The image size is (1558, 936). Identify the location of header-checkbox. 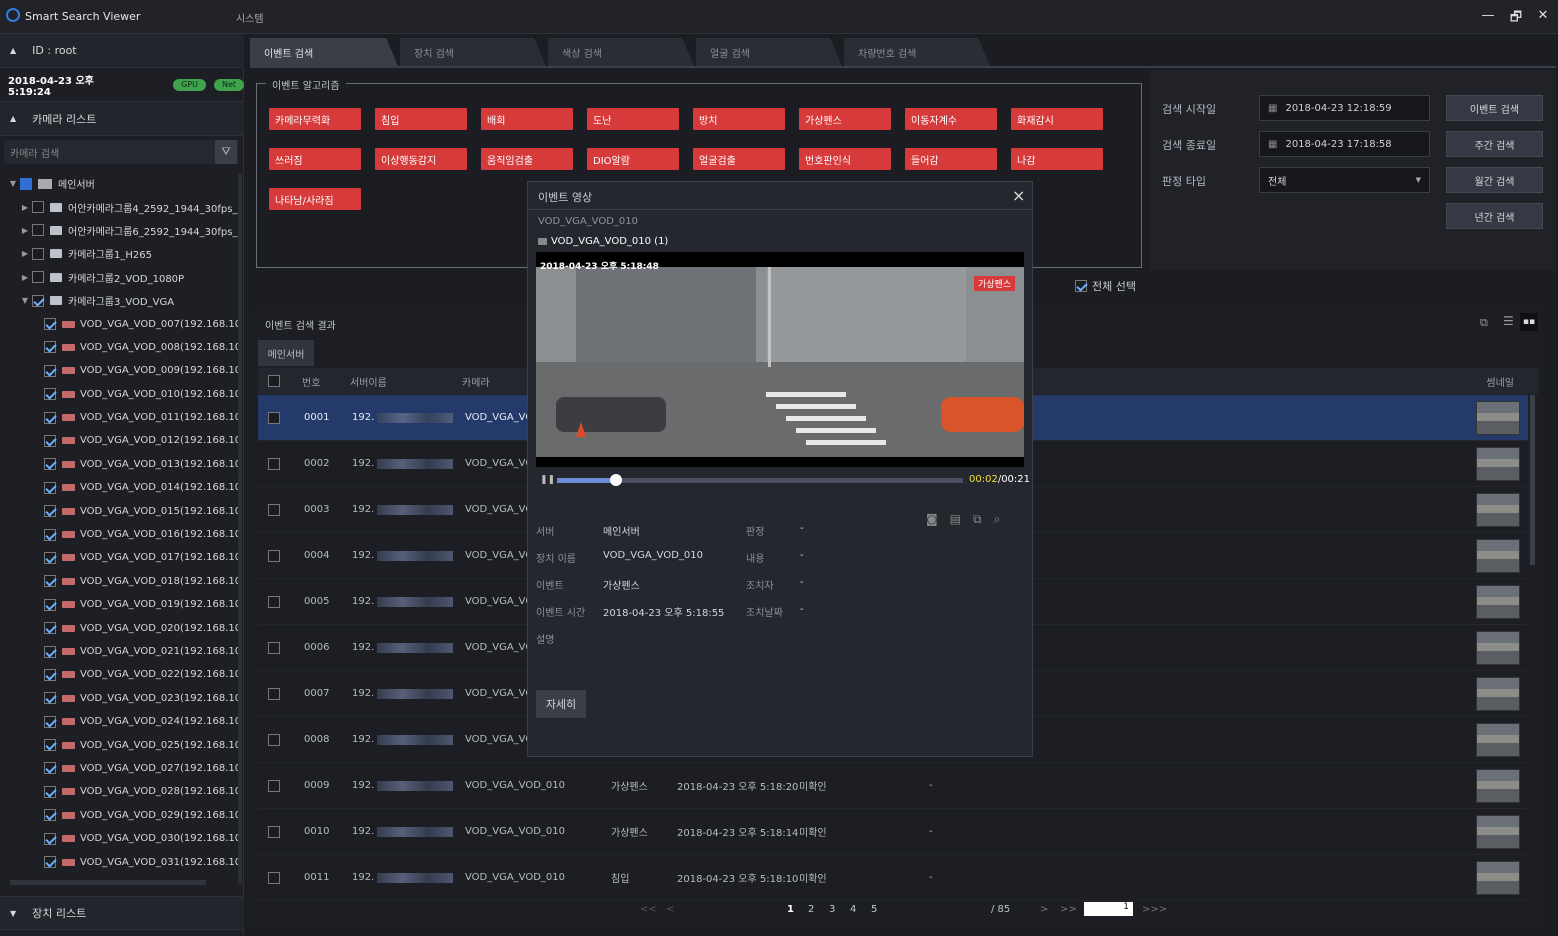
(274, 381).